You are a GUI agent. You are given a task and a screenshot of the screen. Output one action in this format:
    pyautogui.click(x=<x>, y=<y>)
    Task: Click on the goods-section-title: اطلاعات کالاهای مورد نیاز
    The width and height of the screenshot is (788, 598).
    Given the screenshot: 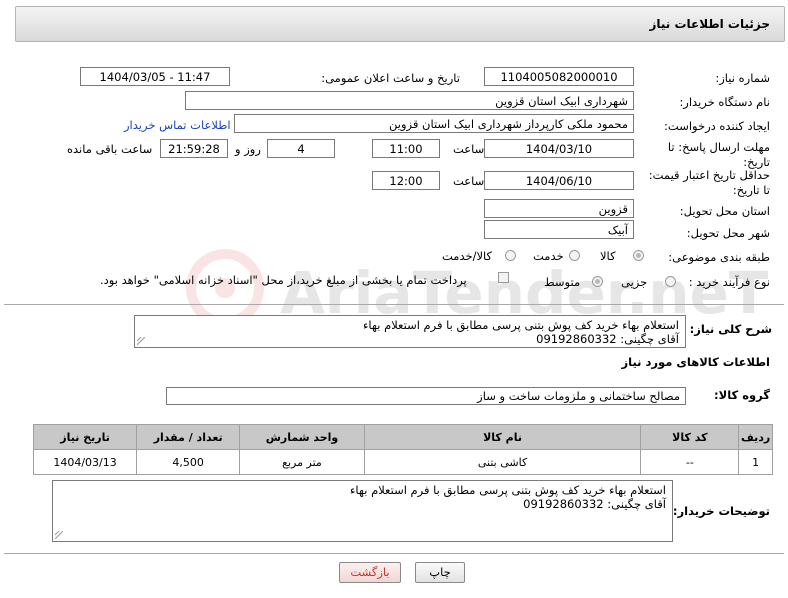 What is the action you would take?
    pyautogui.click(x=695, y=362)
    